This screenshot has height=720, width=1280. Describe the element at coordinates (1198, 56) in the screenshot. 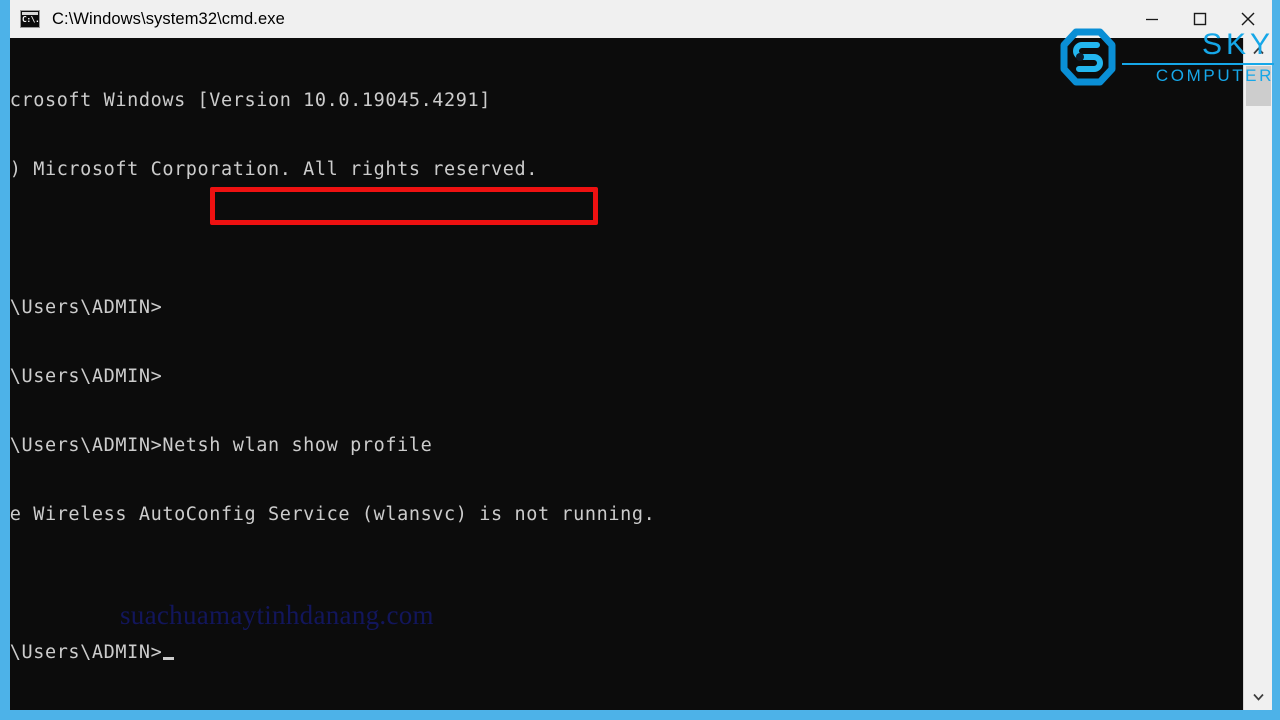

I see `logo-wordmark: SKY COMPUTER` at that location.